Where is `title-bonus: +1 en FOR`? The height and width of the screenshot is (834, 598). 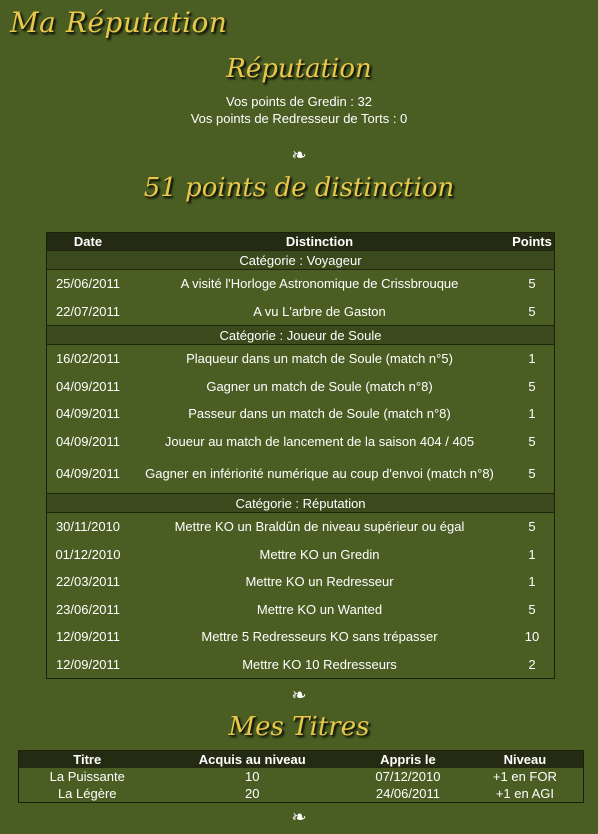
title-bonus: +1 en FOR is located at coordinates (524, 776).